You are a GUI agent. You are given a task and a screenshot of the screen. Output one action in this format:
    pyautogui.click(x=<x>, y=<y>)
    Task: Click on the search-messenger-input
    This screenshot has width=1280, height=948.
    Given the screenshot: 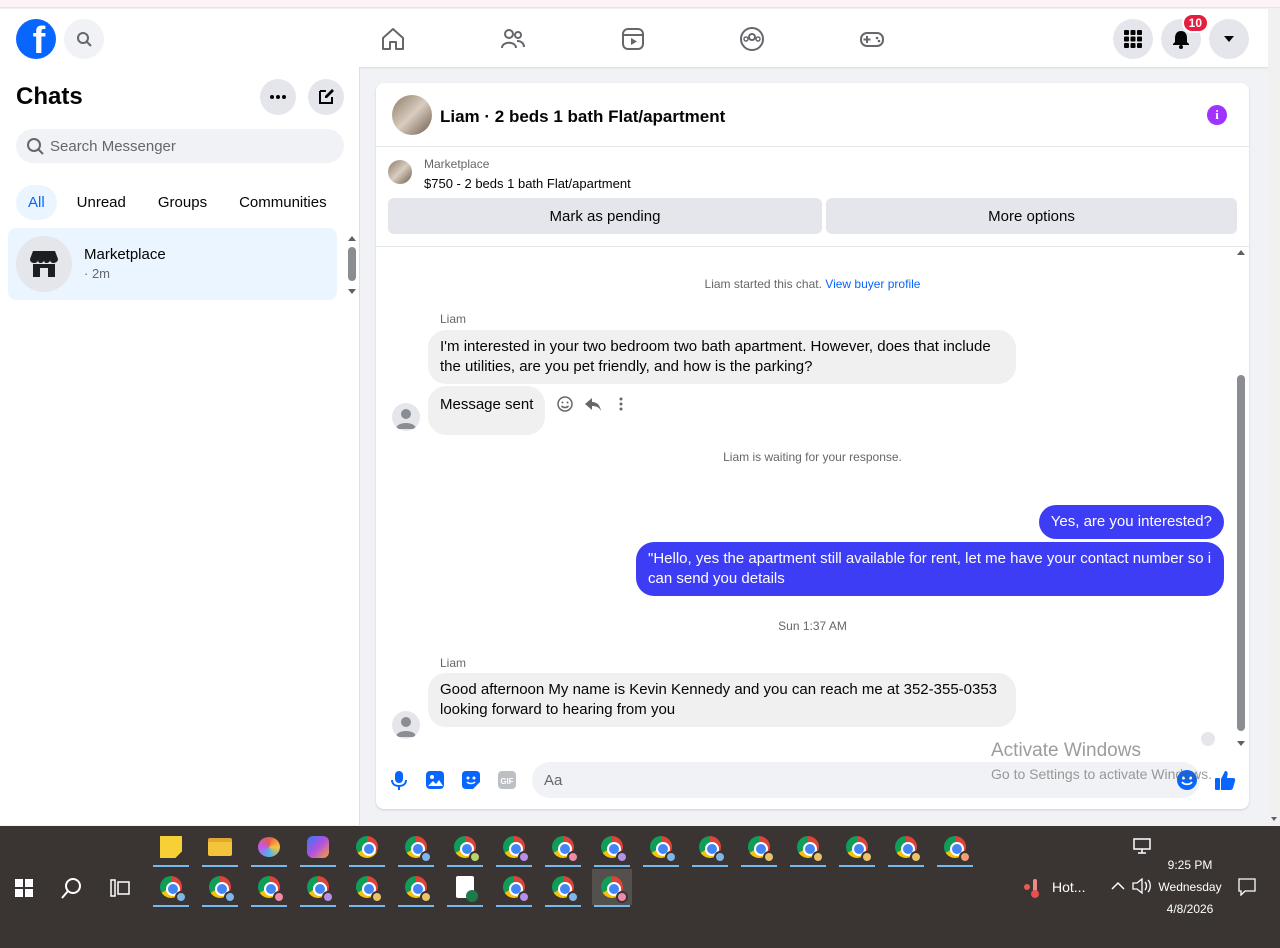 What is the action you would take?
    pyautogui.click(x=190, y=146)
    